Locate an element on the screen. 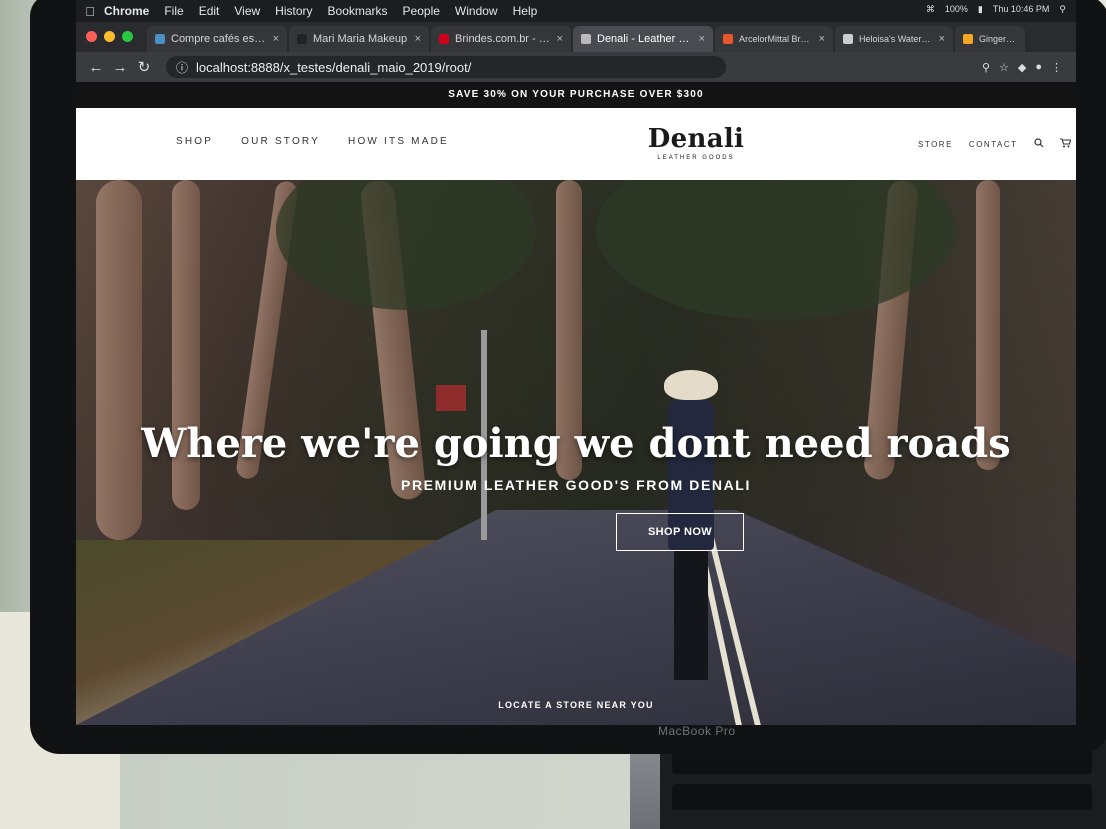 The image size is (1106, 829). tab-title: Compre cafés especiais is located at coordinates (219, 39).